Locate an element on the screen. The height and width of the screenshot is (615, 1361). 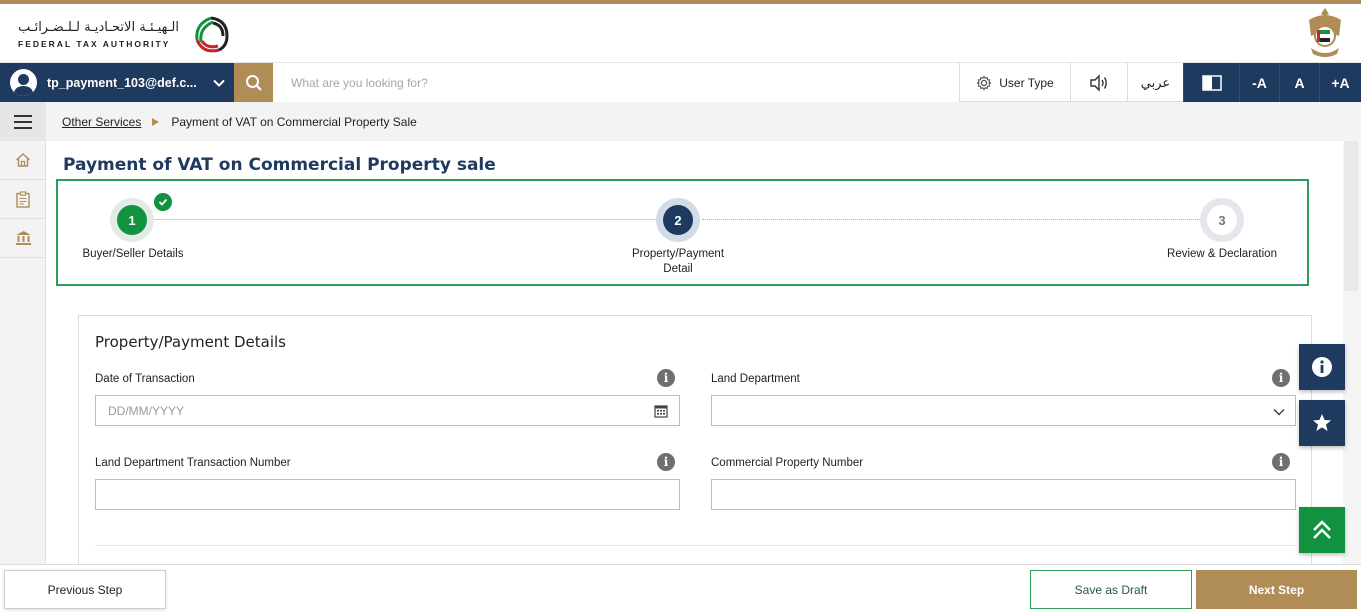
menu-toggle-button is located at coordinates (23, 121).